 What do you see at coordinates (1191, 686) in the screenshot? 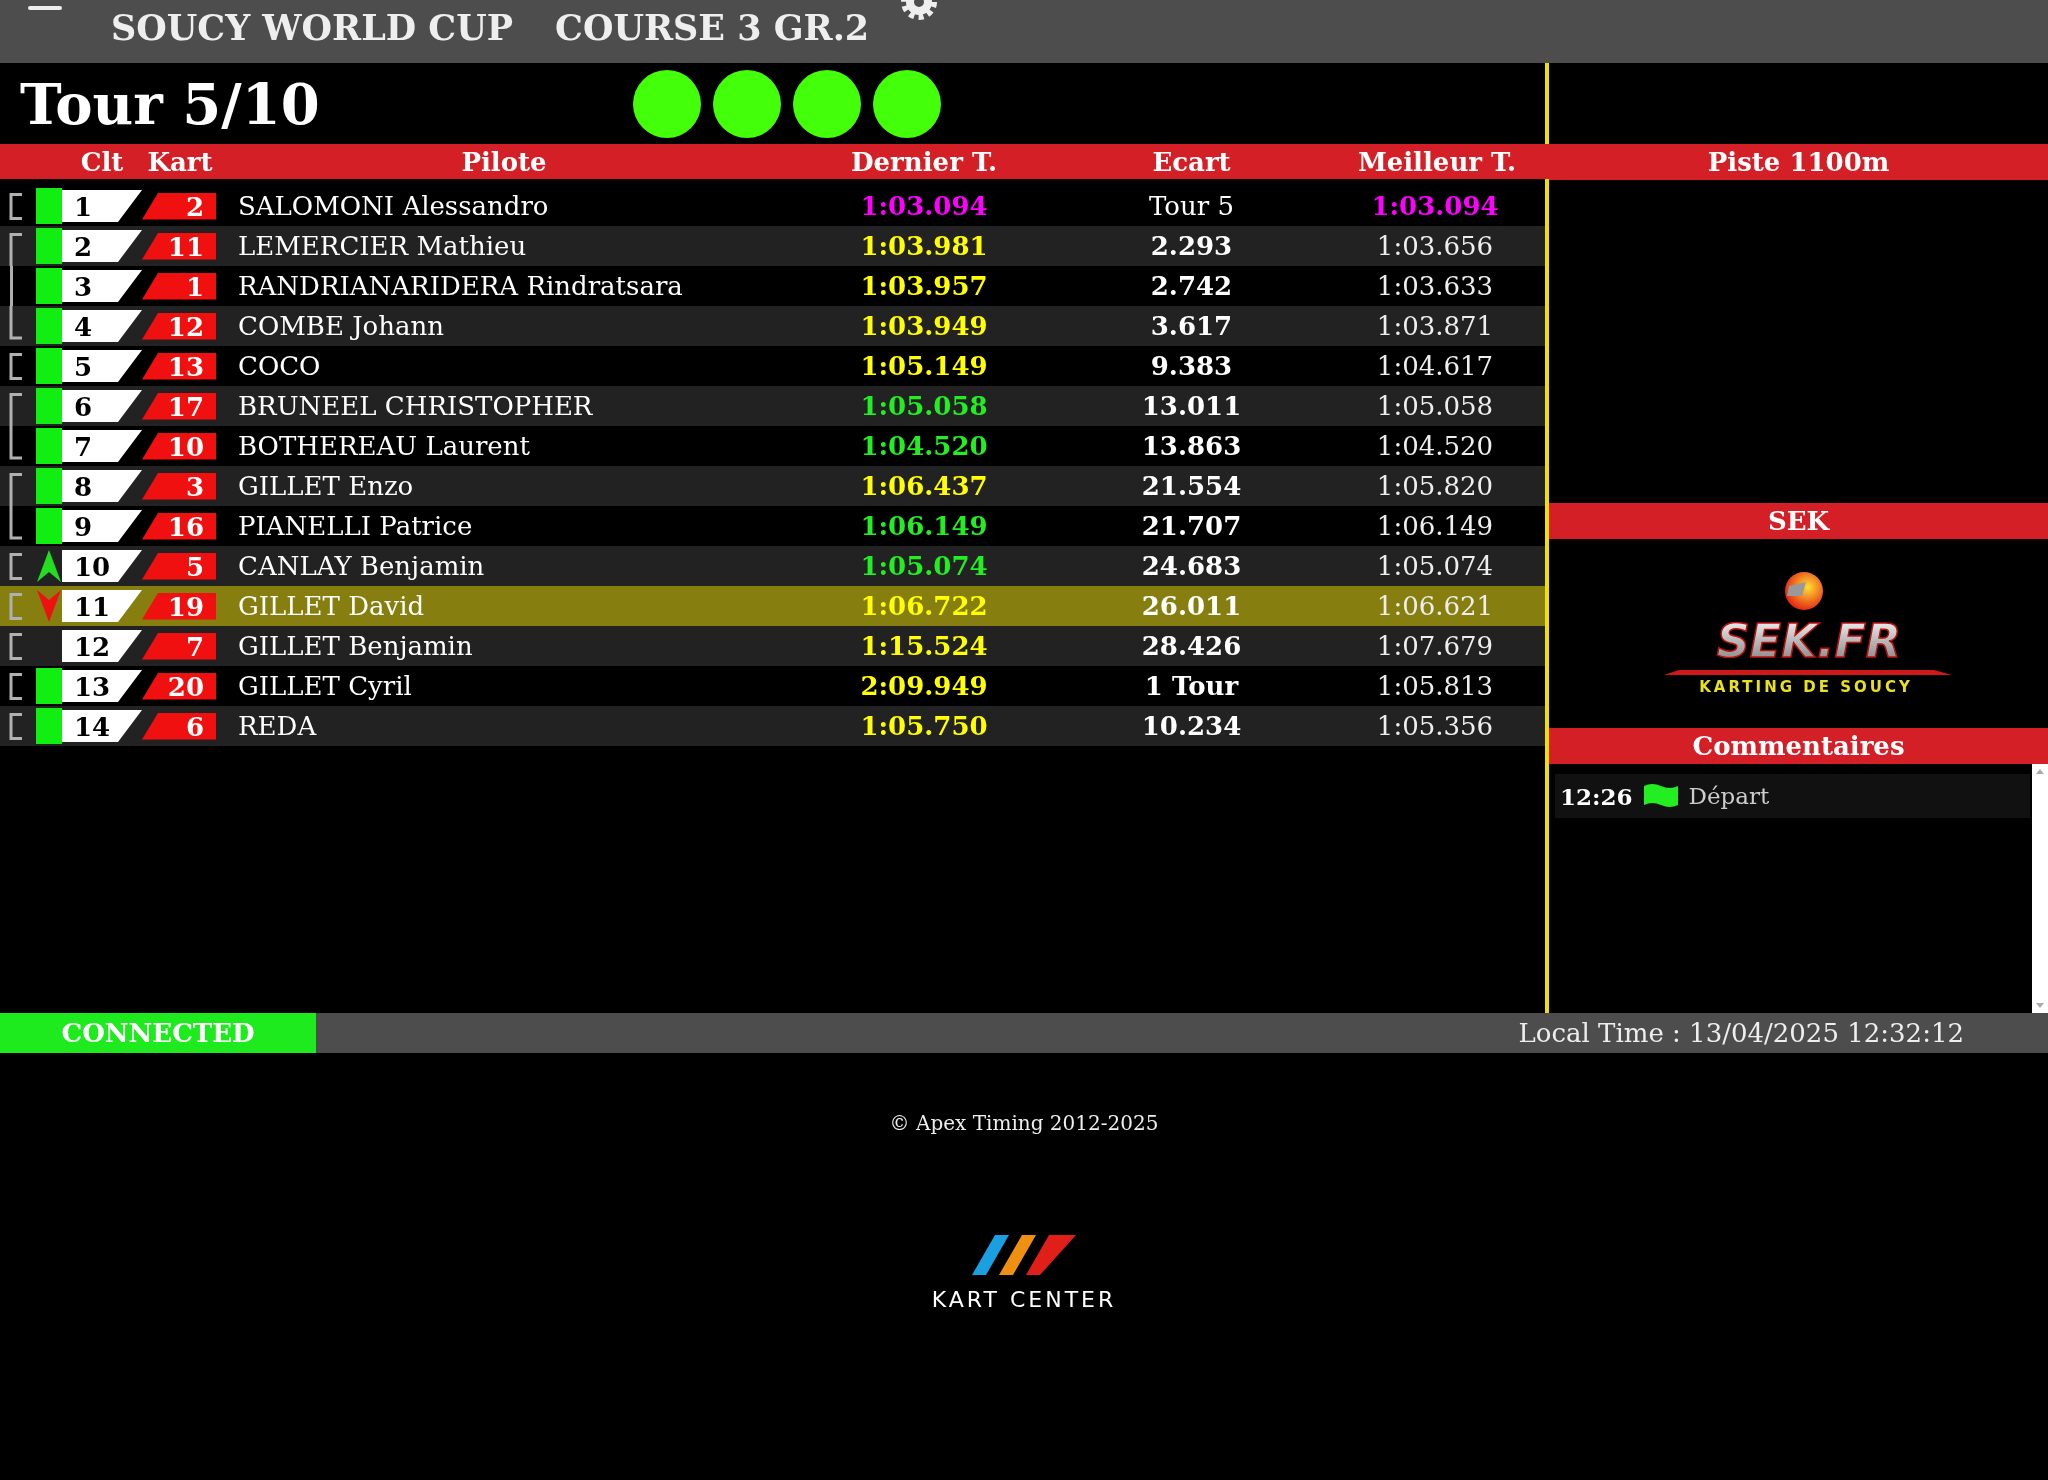
I see `gap-value: 1 Tour` at bounding box center [1191, 686].